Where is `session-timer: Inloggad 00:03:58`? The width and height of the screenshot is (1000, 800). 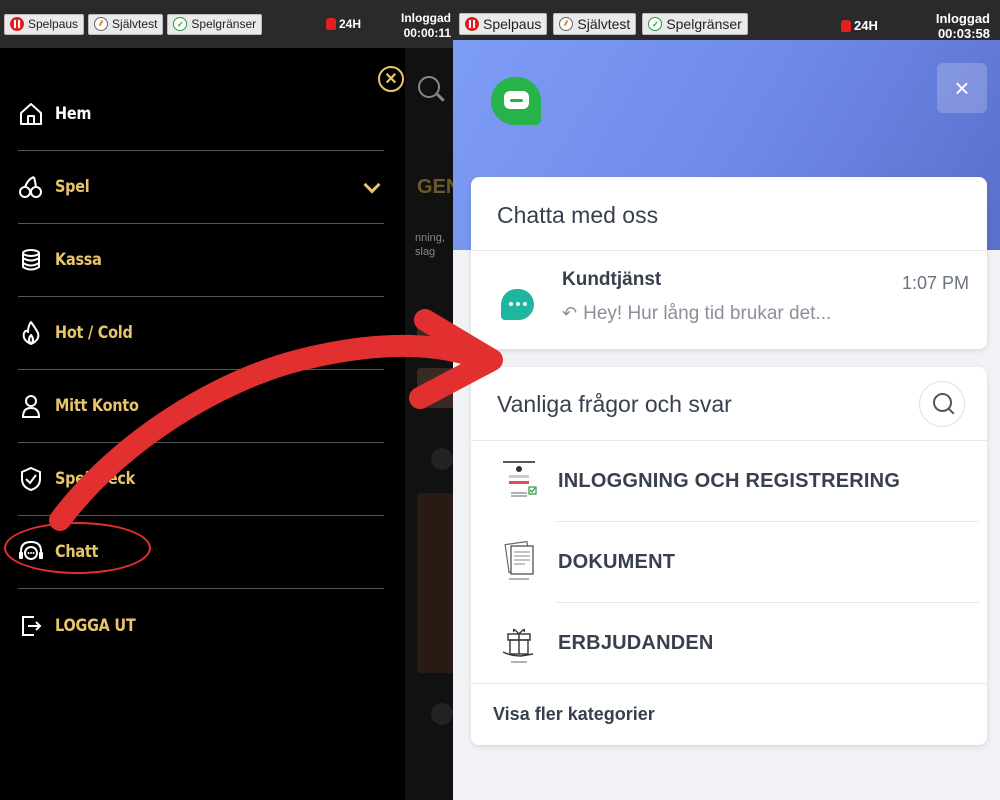
session-timer: Inloggad 00:03:58 is located at coordinates (962, 26).